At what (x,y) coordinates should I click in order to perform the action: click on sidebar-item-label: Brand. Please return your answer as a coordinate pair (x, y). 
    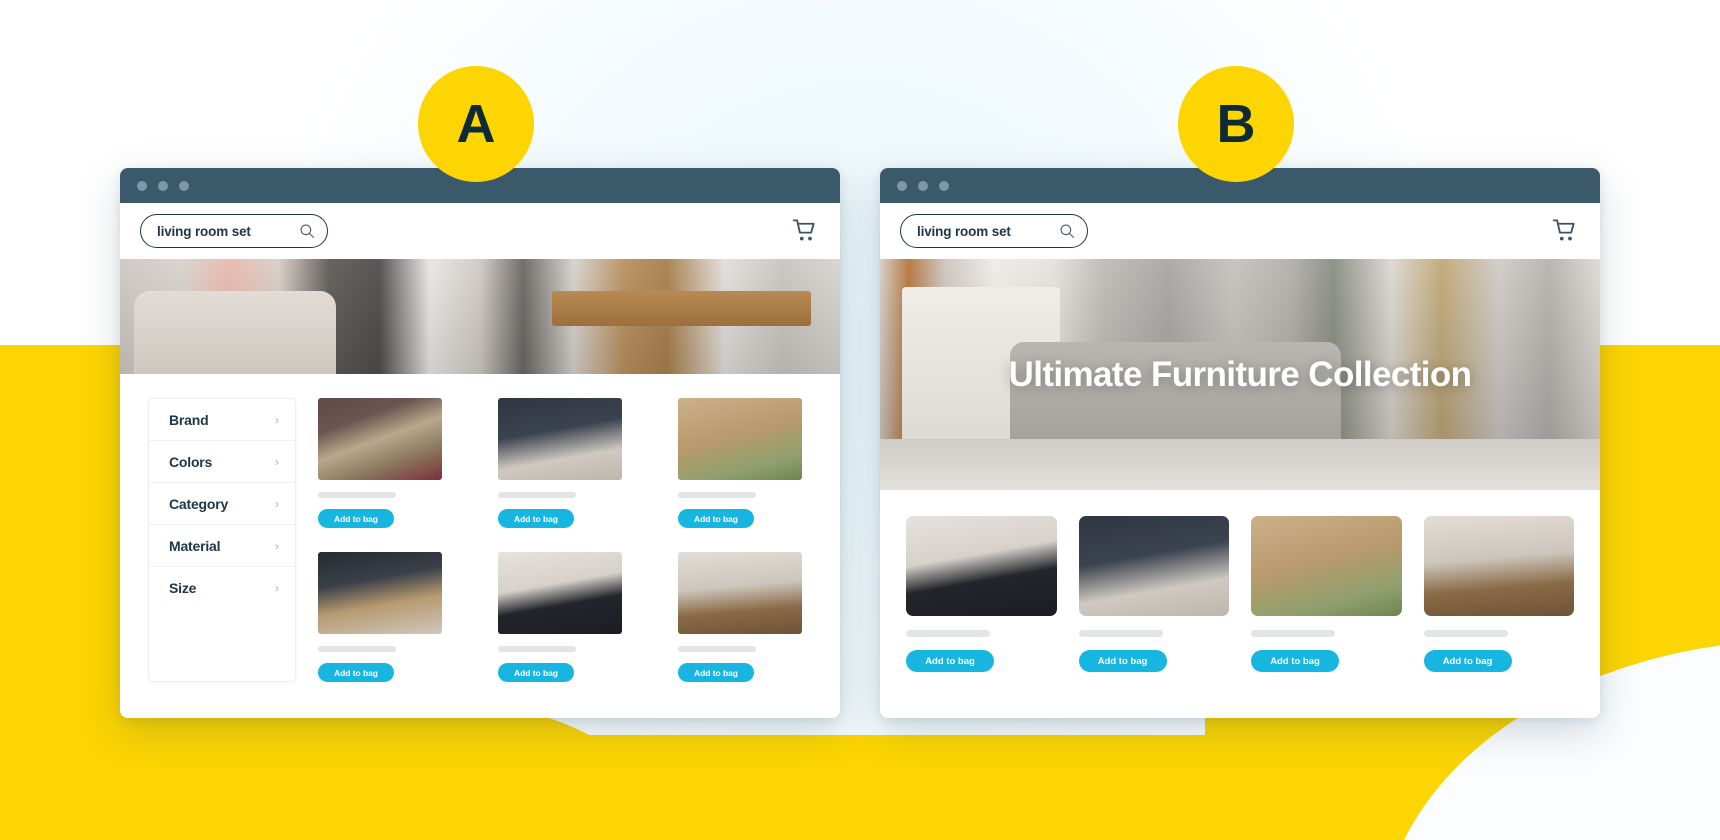
    Looking at the image, I should click on (189, 419).